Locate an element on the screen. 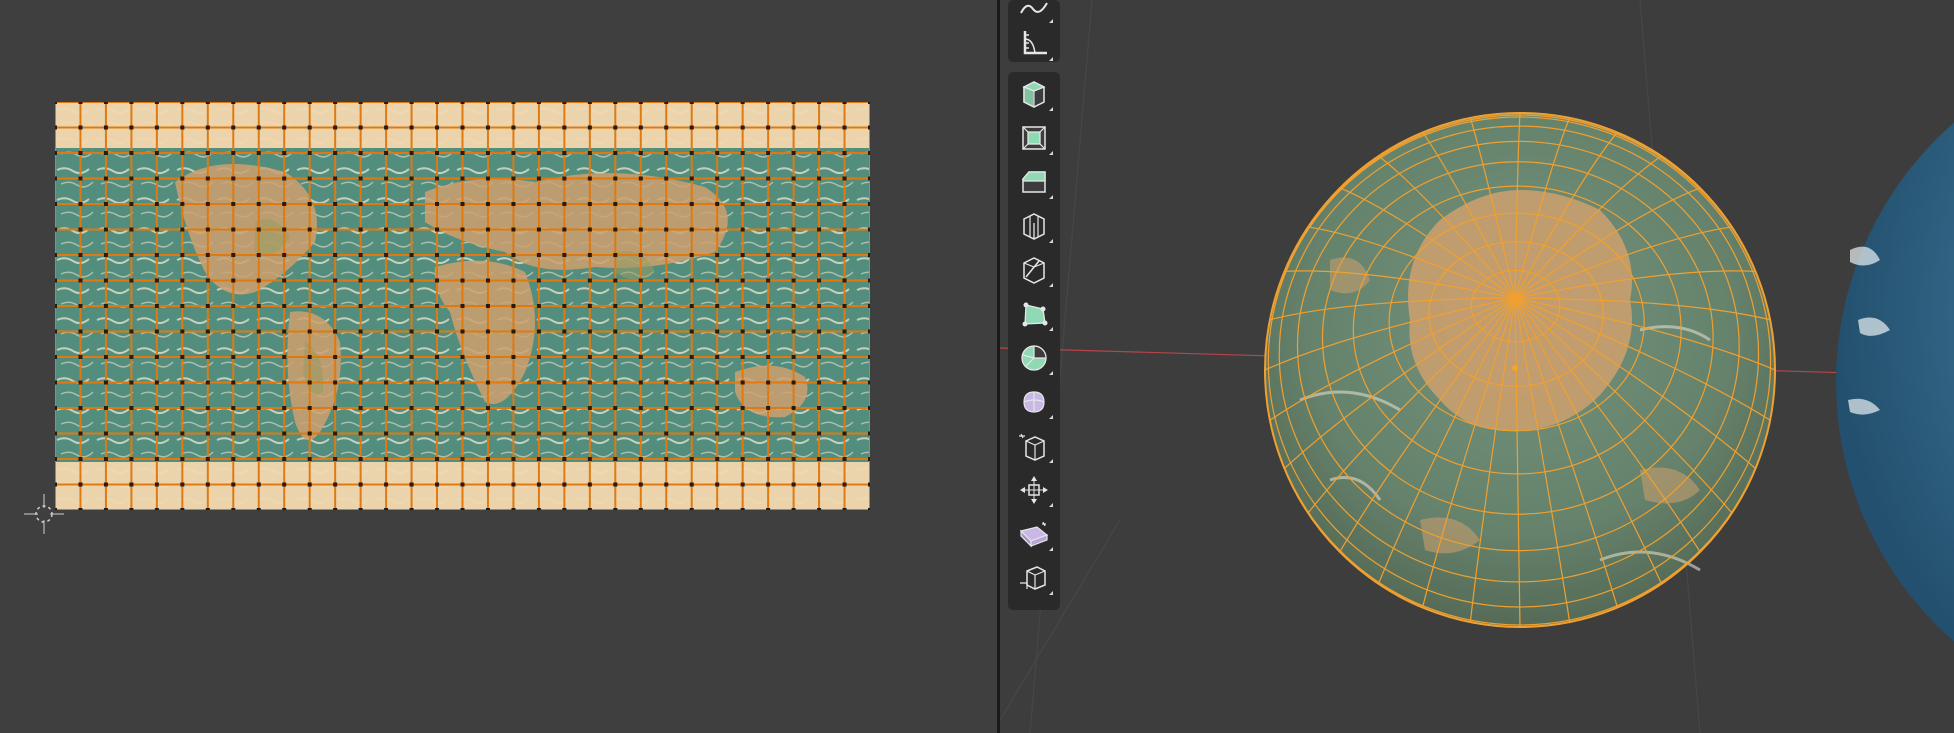 Image resolution: width=1954 pixels, height=733 pixels. knife-tool is located at coordinates (1034, 314).